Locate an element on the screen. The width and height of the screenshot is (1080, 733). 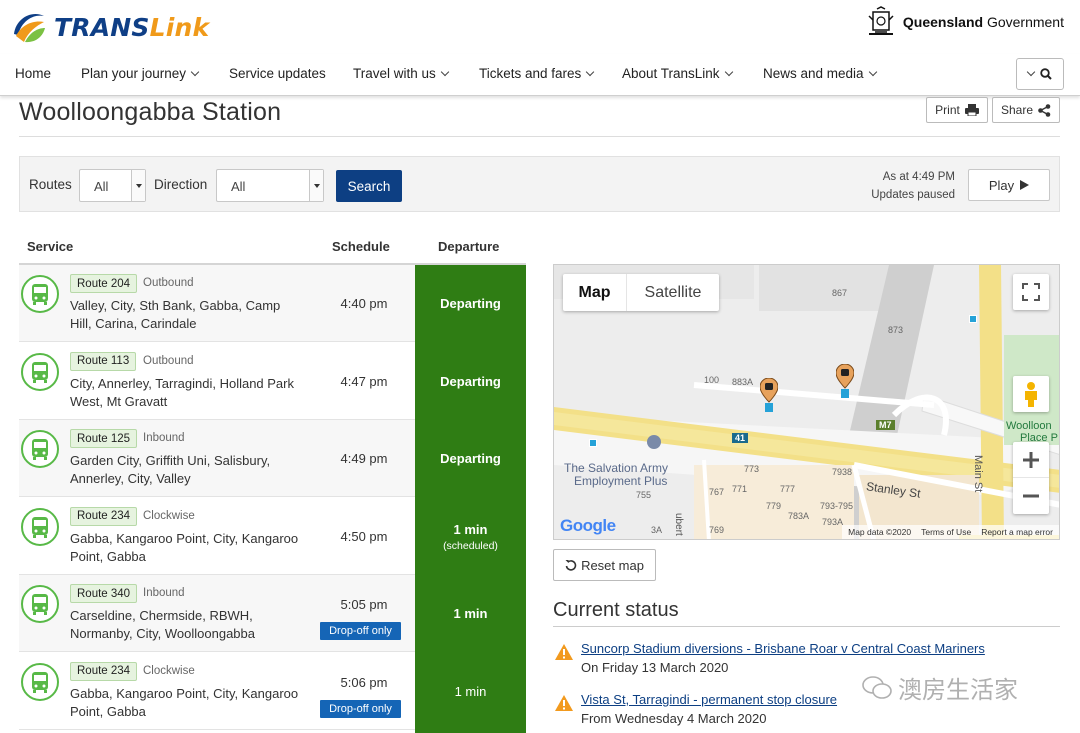
direction-select: All is located at coordinates (270, 185).